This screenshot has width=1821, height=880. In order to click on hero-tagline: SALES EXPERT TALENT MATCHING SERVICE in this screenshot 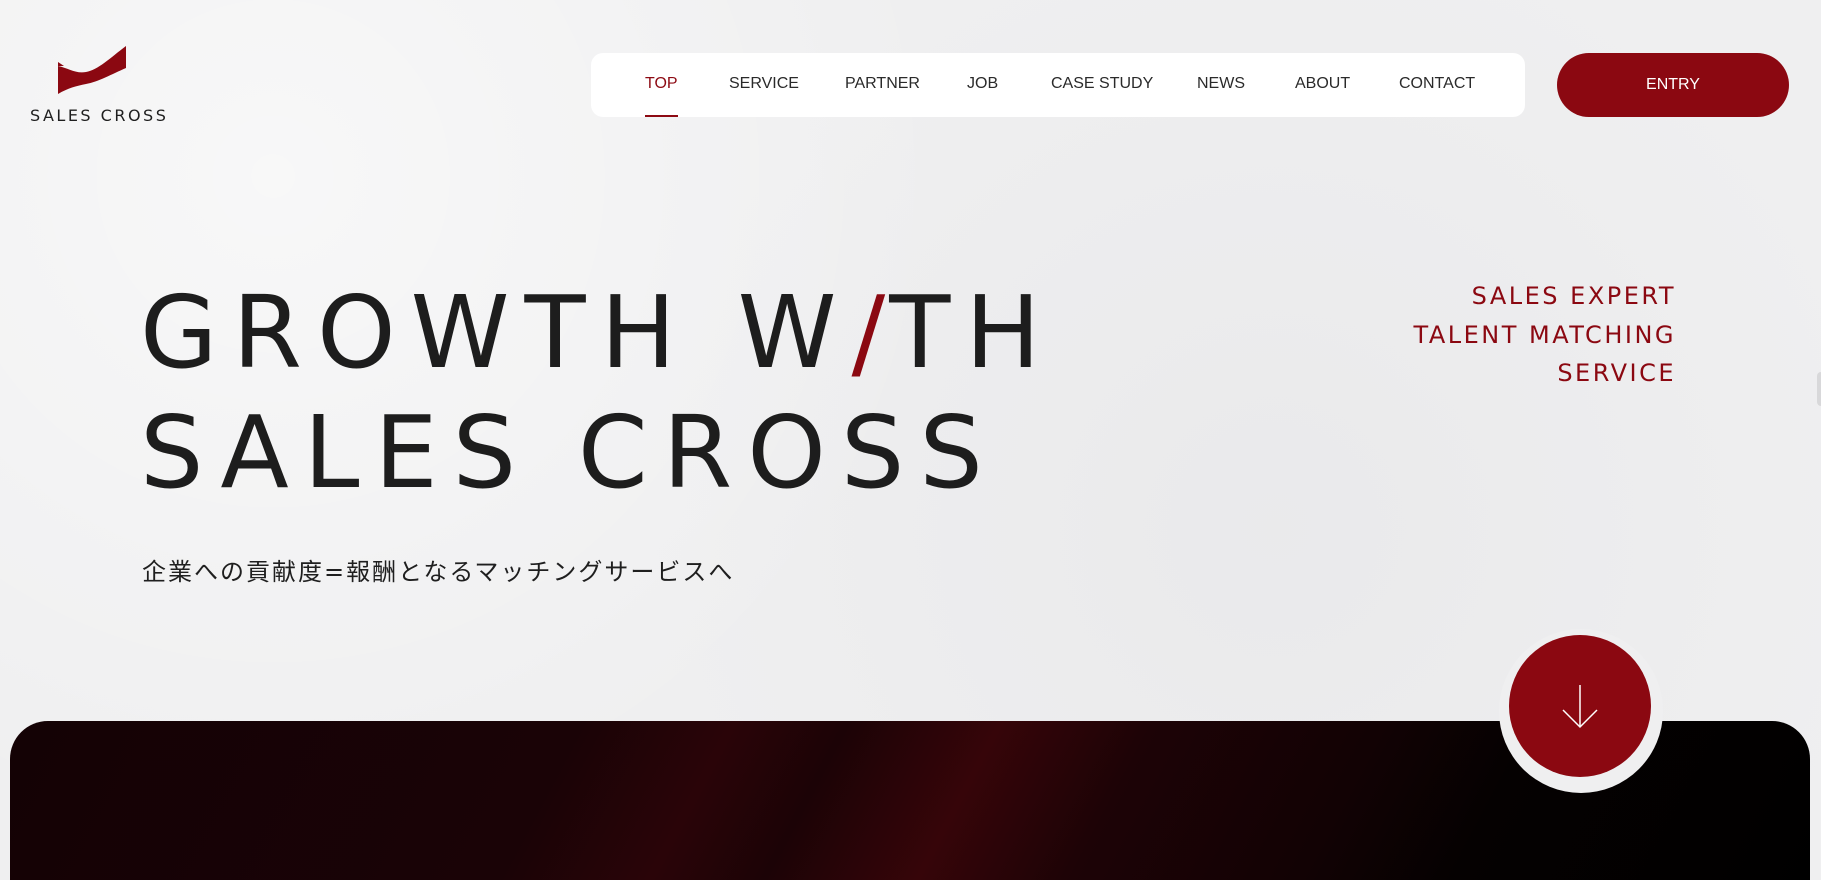, I will do `click(1545, 335)`.